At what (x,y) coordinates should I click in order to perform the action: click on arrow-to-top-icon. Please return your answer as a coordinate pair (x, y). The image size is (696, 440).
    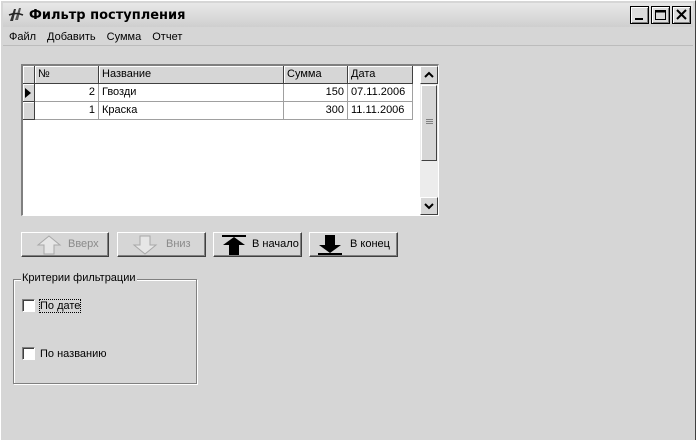
    Looking at the image, I should click on (234, 245).